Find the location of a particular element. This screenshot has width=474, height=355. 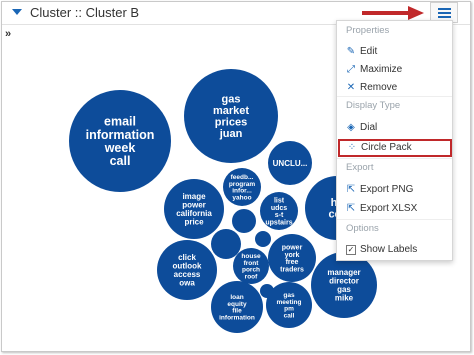

cluster-circle: email information week call is located at coordinates (120, 141).